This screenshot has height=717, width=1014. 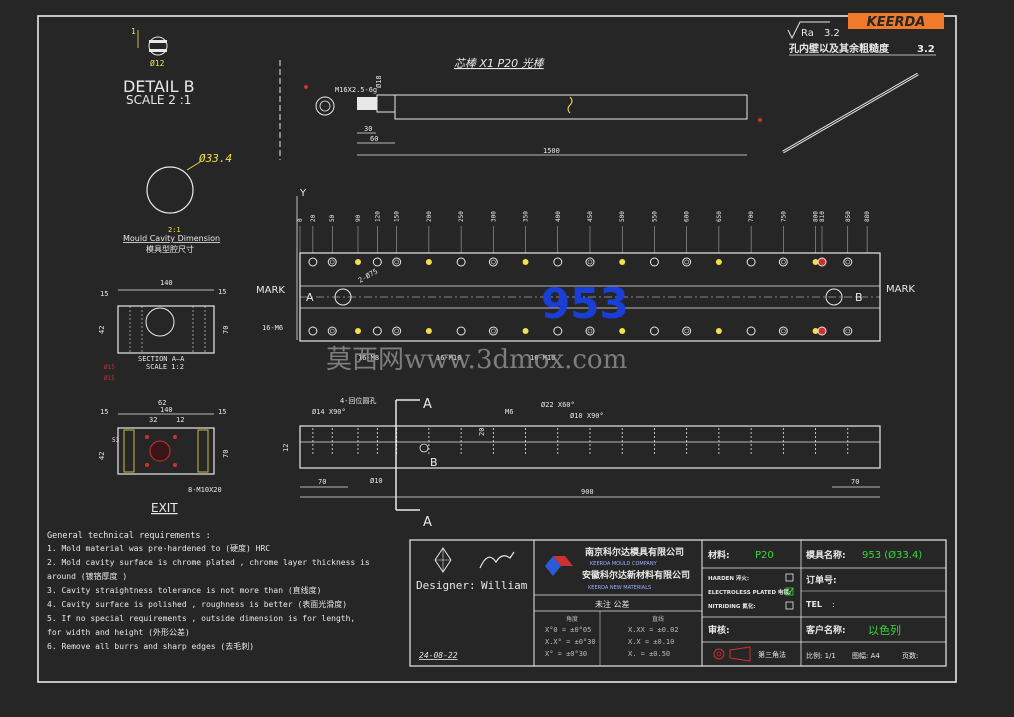 What do you see at coordinates (636, 575) in the screenshot?
I see `company-cn-2: 安徽科尔达新材料有限公司` at bounding box center [636, 575].